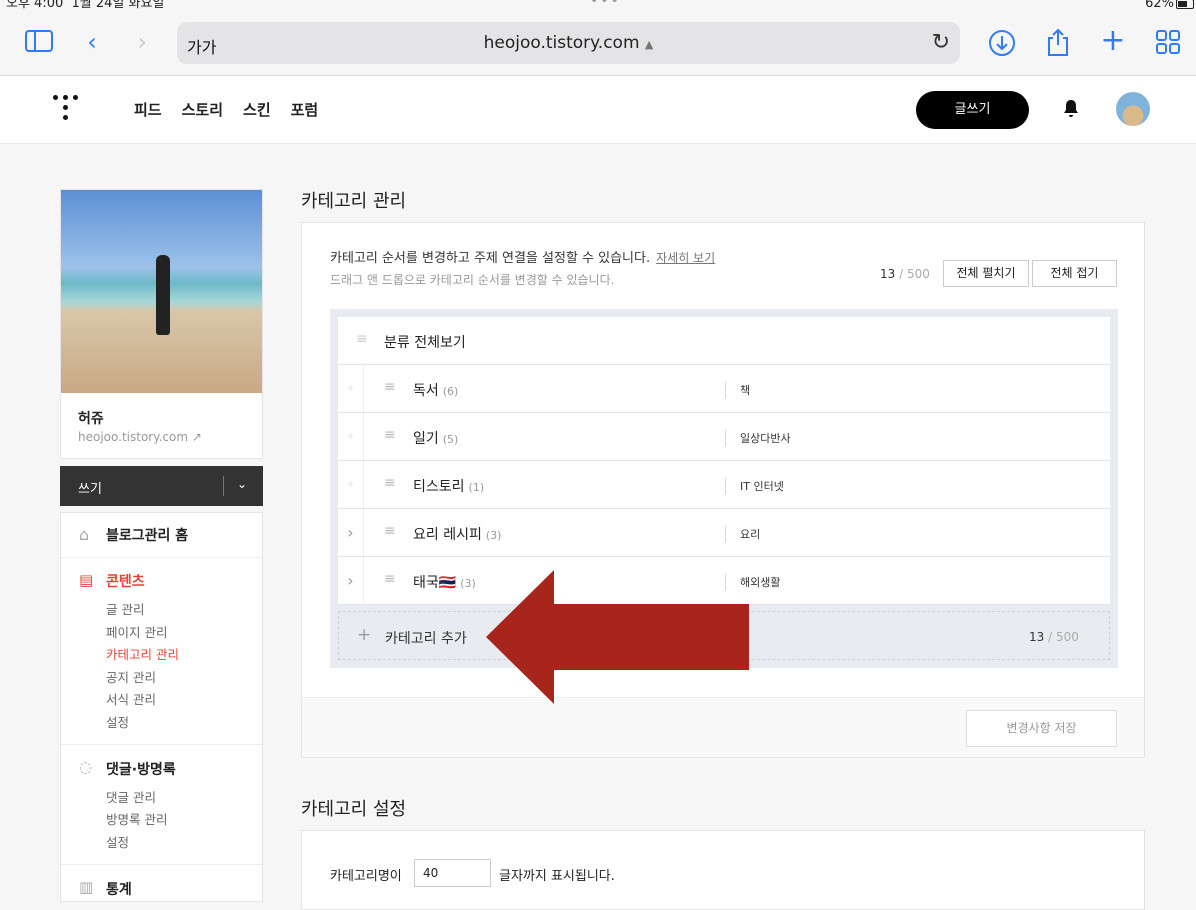 The image size is (1196, 910). What do you see at coordinates (39, 44) in the screenshot?
I see `sidebar-toggle-icon` at bounding box center [39, 44].